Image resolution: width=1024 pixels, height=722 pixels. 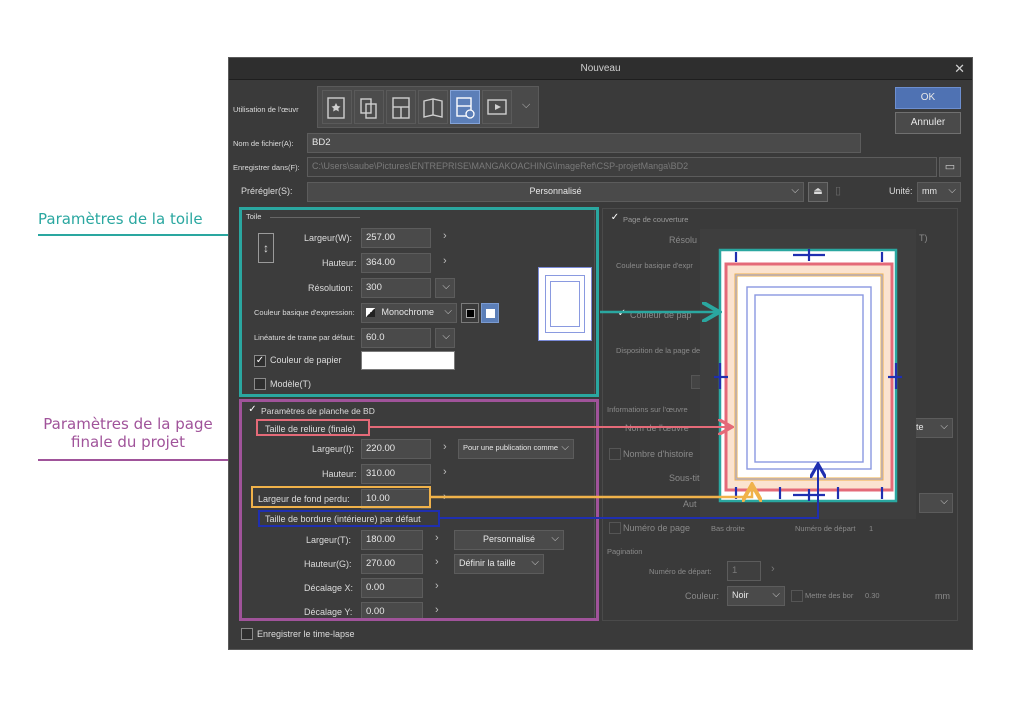 I want to click on timelapse-label: Enregistrer le time-lapse, so click(x=306, y=634).